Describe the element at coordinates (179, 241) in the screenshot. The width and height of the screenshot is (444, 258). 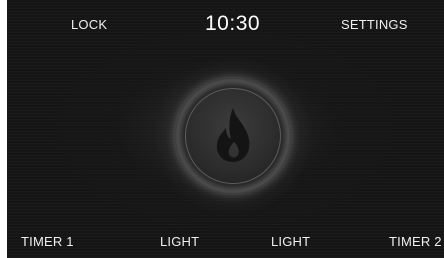
I see `light-1-button: LIGHT` at that location.